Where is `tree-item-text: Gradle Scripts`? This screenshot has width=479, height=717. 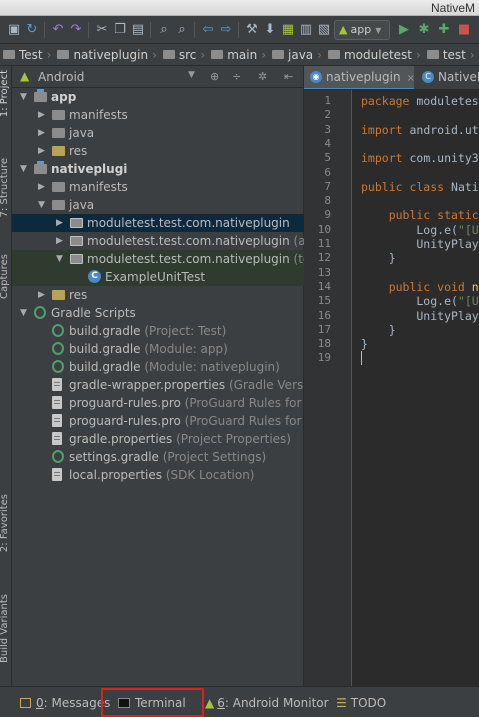 tree-item-text: Gradle Scripts is located at coordinates (93, 313).